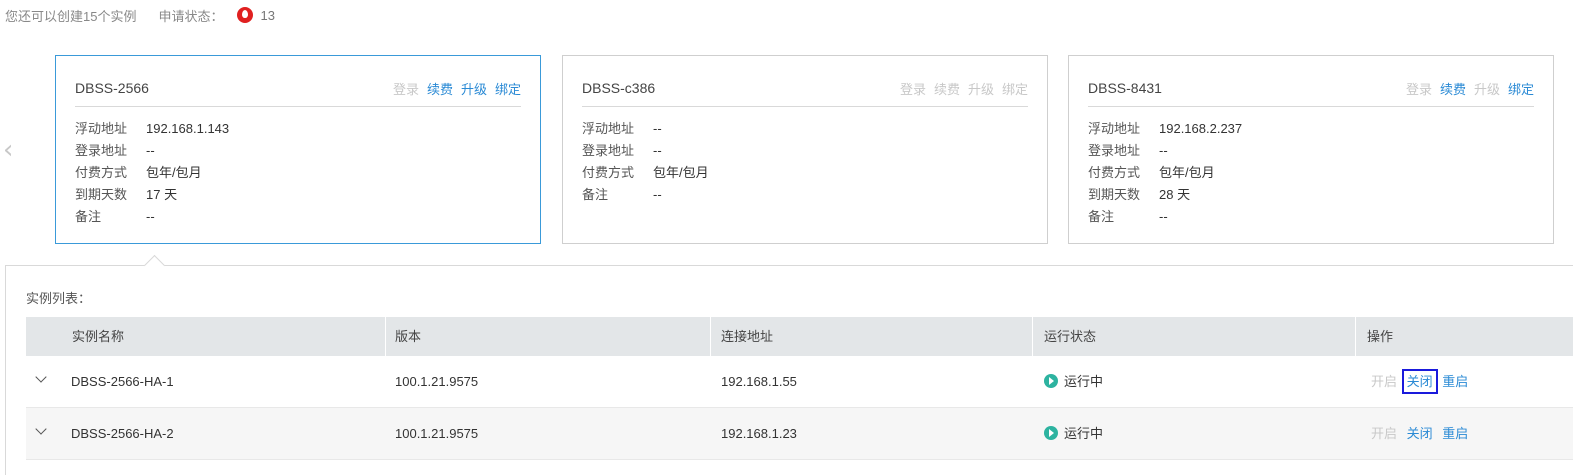  What do you see at coordinates (799, 336) in the screenshot?
I see `table-header: 实例名称 版本 连接地址 运行状态 操作` at bounding box center [799, 336].